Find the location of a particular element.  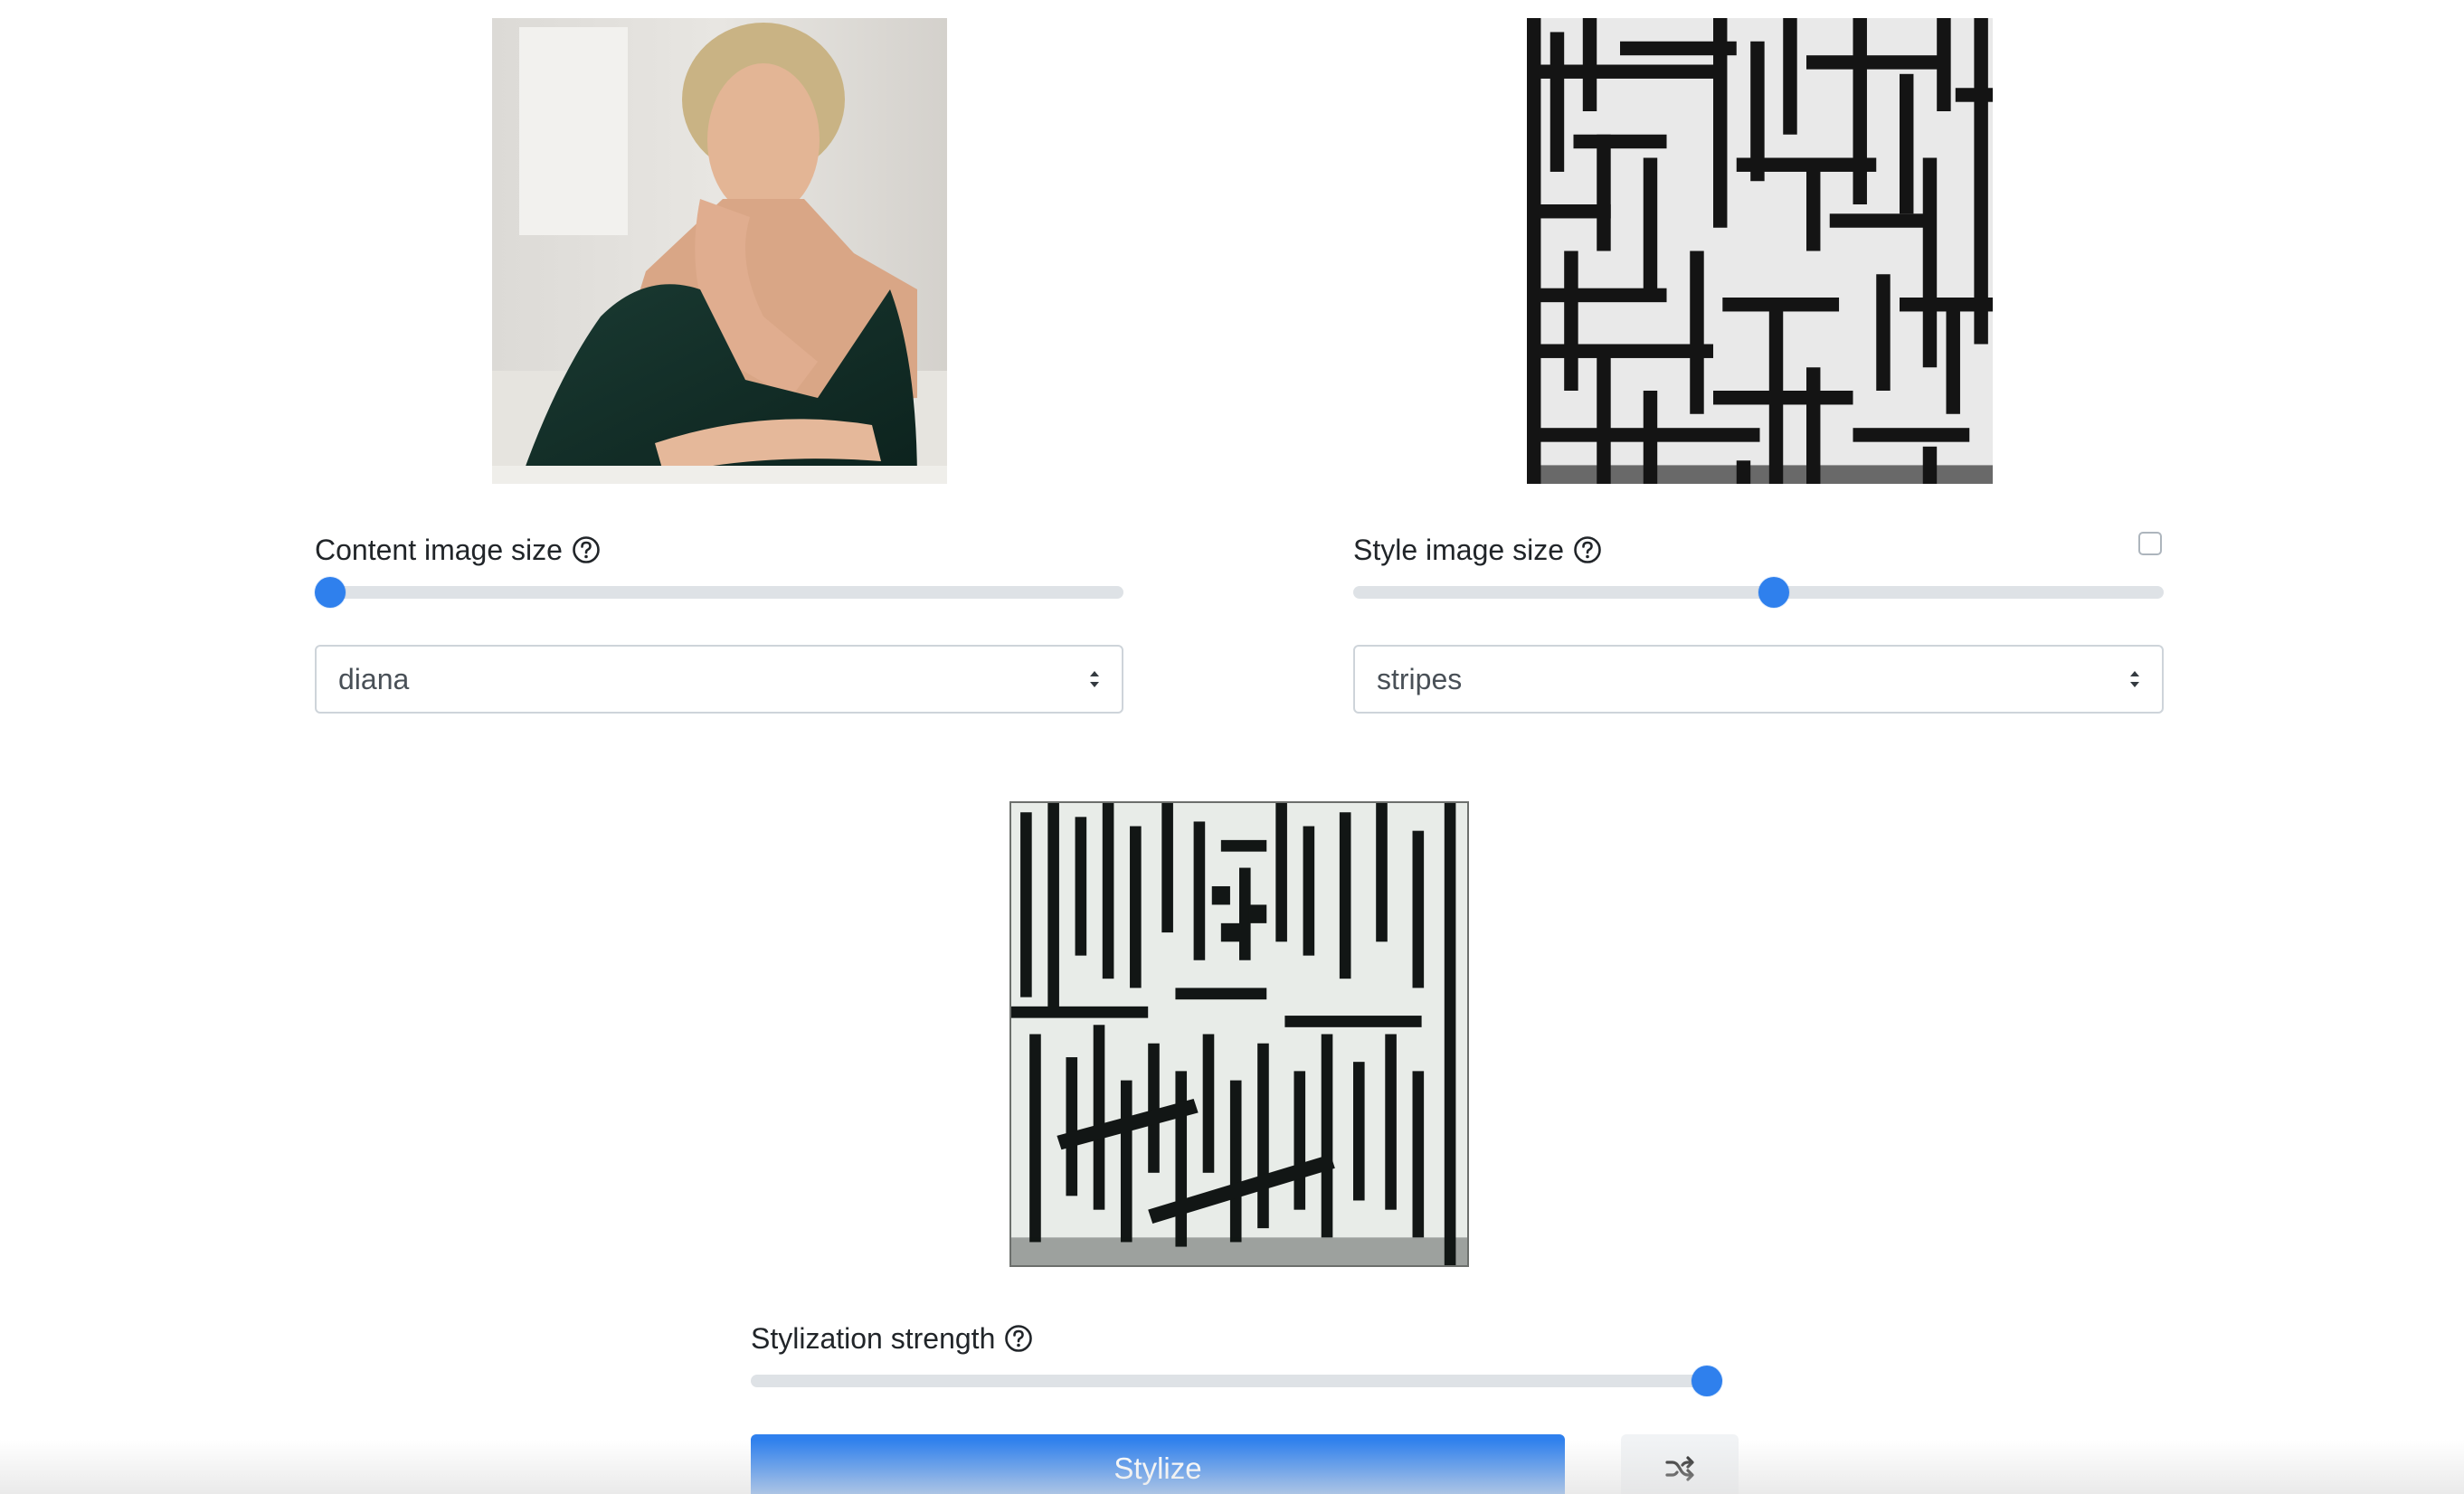

content-image-size-label: Content image size is located at coordinates (439, 550).